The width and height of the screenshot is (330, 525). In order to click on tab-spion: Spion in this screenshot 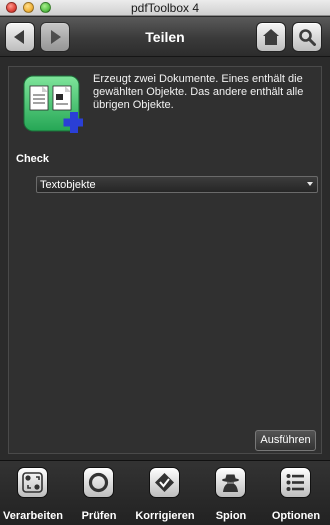, I will do `click(231, 495)`.